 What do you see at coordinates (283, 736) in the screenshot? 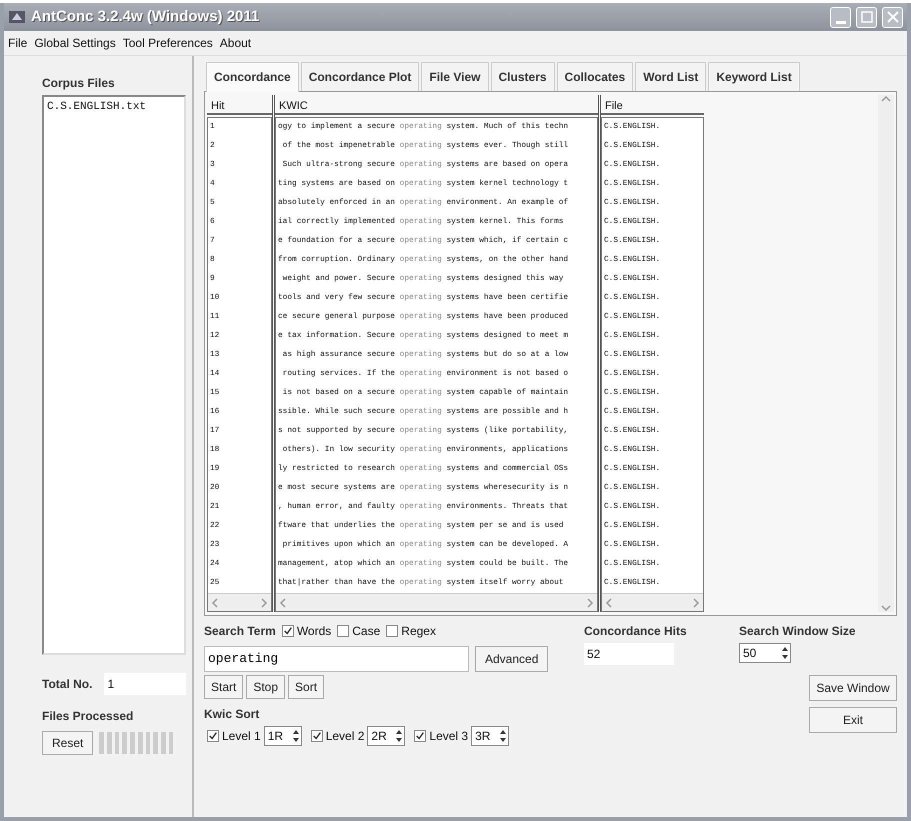
I see `spin-field: 1R` at bounding box center [283, 736].